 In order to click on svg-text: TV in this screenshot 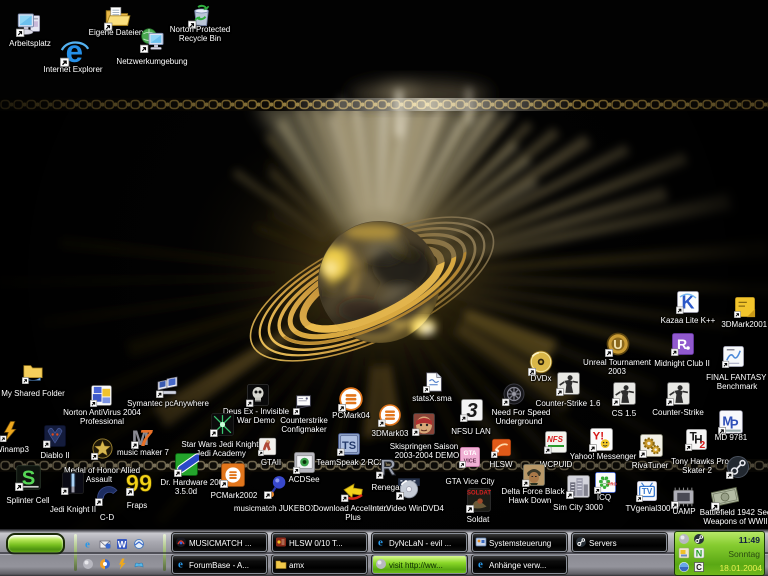, I will do `click(647, 491)`.